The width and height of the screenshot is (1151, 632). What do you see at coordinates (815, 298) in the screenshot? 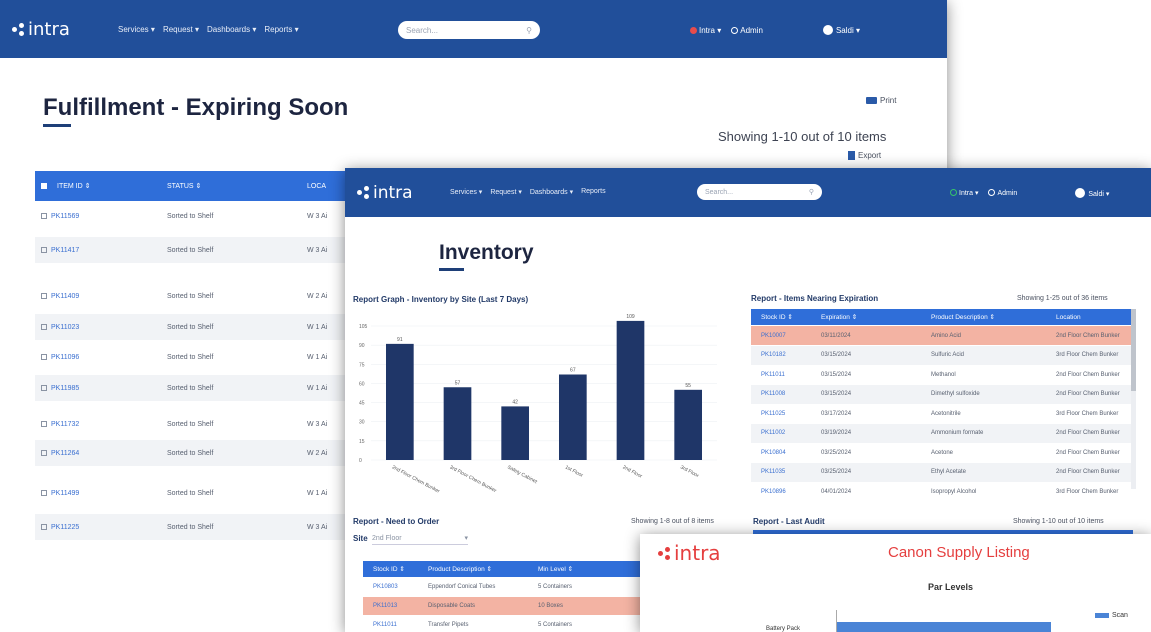
I see `expiration-title: Report - Items Nearing Expiration` at bounding box center [815, 298].